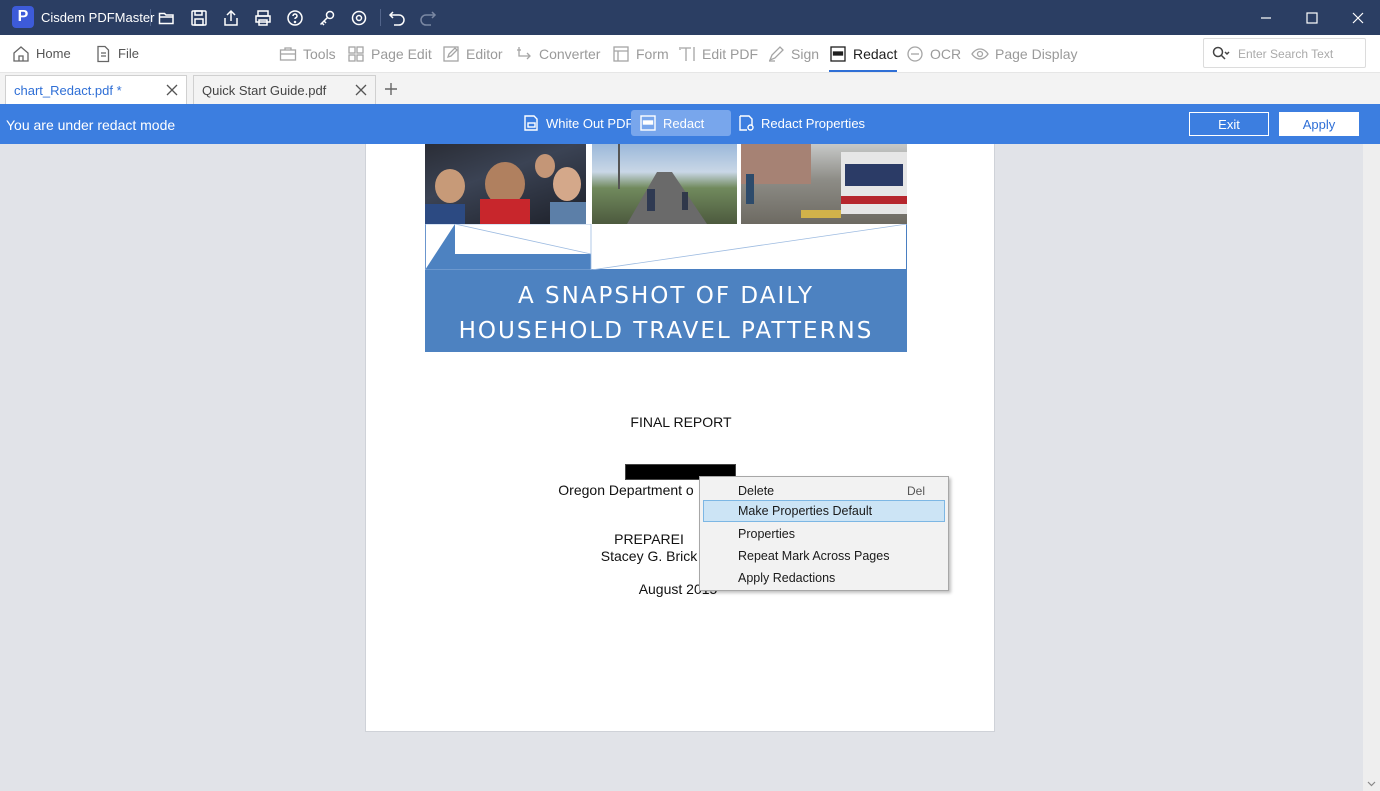 This screenshot has width=1380, height=791. What do you see at coordinates (766, 534) in the screenshot?
I see `context-properties-label: Properties` at bounding box center [766, 534].